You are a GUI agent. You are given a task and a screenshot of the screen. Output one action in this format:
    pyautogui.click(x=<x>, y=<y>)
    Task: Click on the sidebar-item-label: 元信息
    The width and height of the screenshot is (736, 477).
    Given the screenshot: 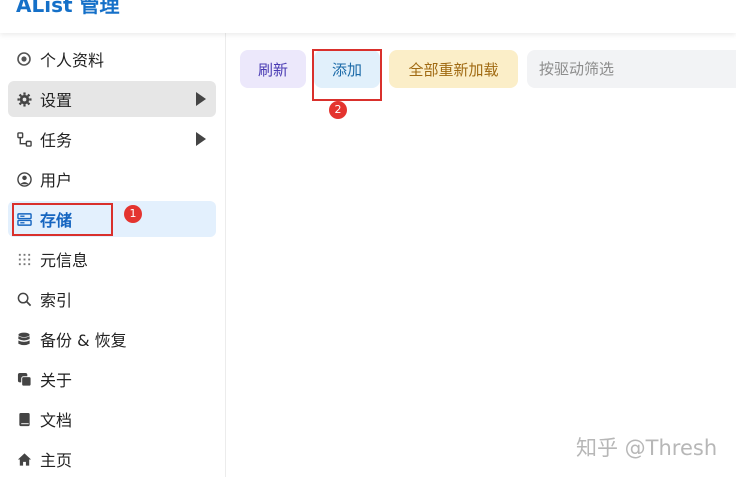 What is the action you would take?
    pyautogui.click(x=64, y=260)
    